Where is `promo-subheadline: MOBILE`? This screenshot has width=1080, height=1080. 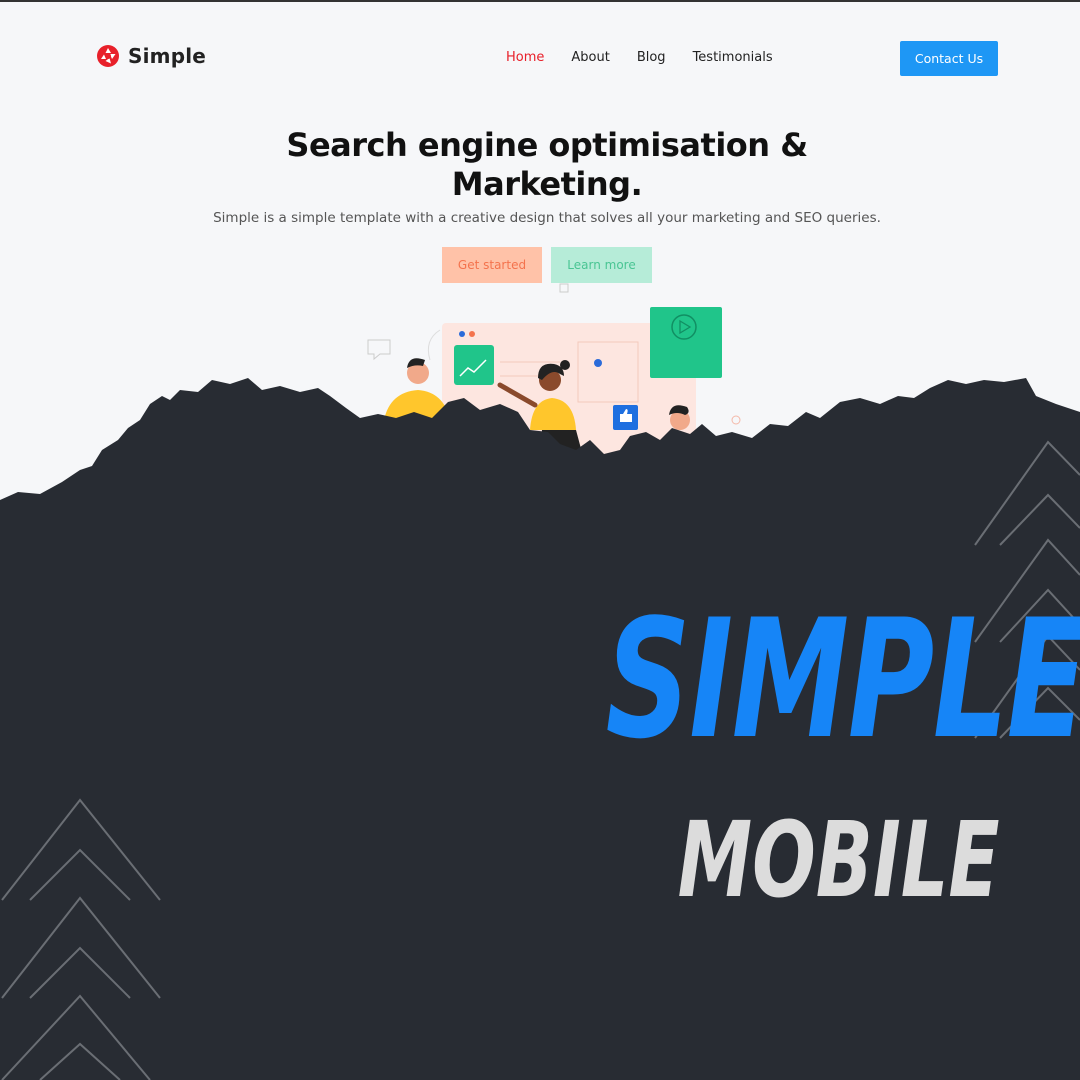
promo-subheadline: MOBILE is located at coordinates (838, 860).